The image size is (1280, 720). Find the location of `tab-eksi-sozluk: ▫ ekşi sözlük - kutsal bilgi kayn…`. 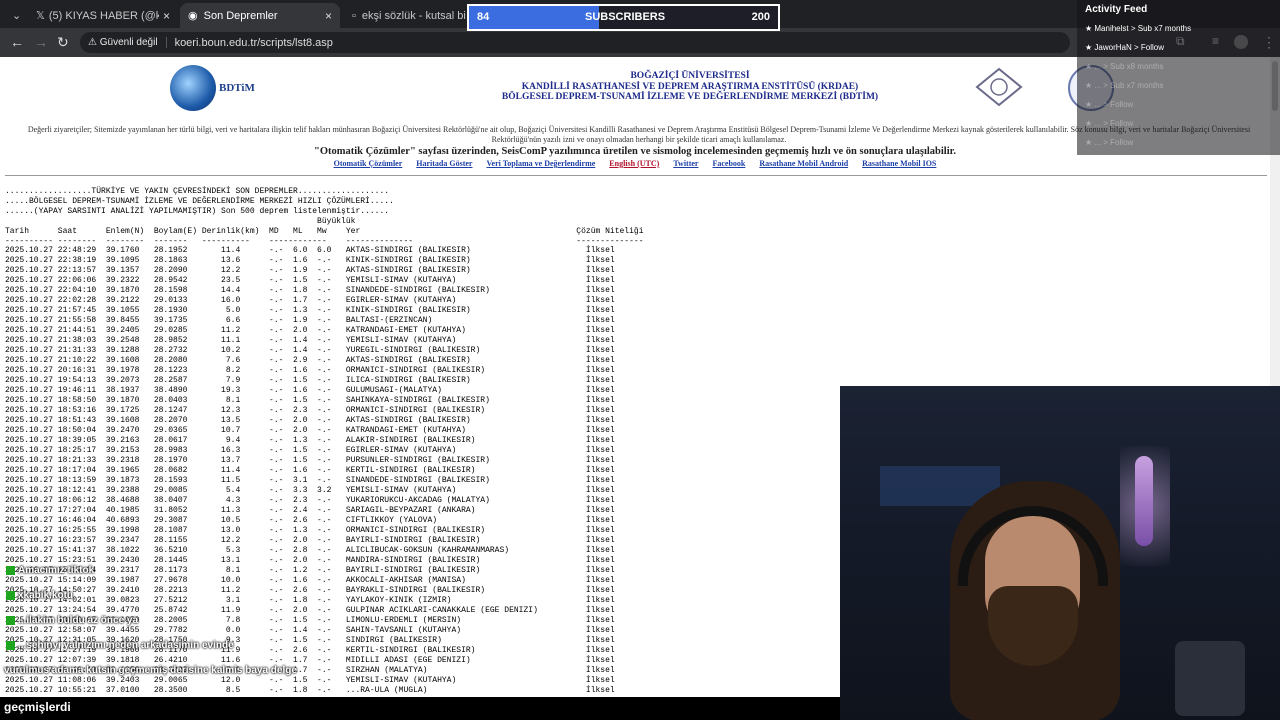

tab-eksi-sozluk: ▫ ekşi sözlük - kutsal bilgi kayn… is located at coordinates (409, 15).